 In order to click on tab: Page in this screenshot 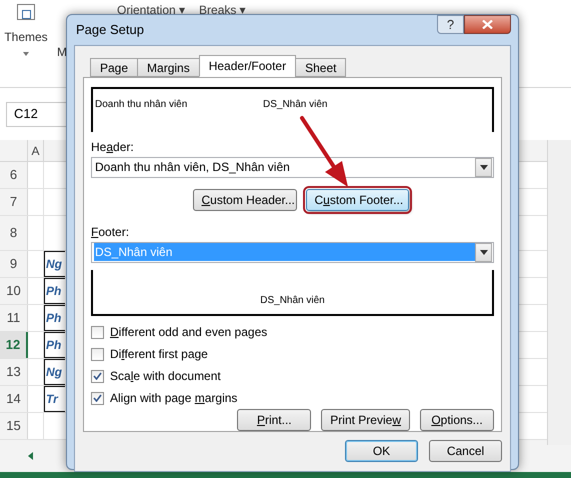, I will do `click(114, 67)`.